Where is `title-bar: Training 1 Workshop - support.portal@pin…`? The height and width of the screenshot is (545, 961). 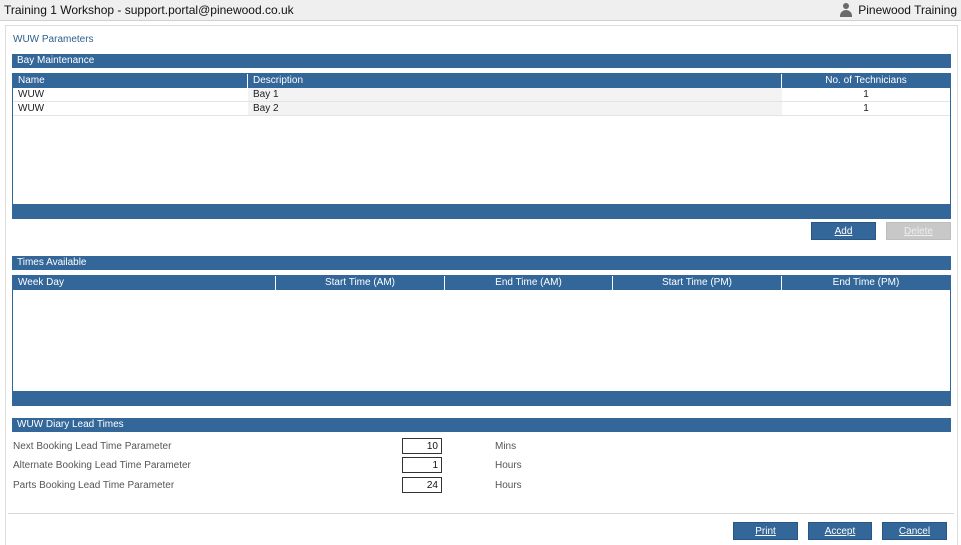 title-bar: Training 1 Workshop - support.portal@pin… is located at coordinates (480, 10).